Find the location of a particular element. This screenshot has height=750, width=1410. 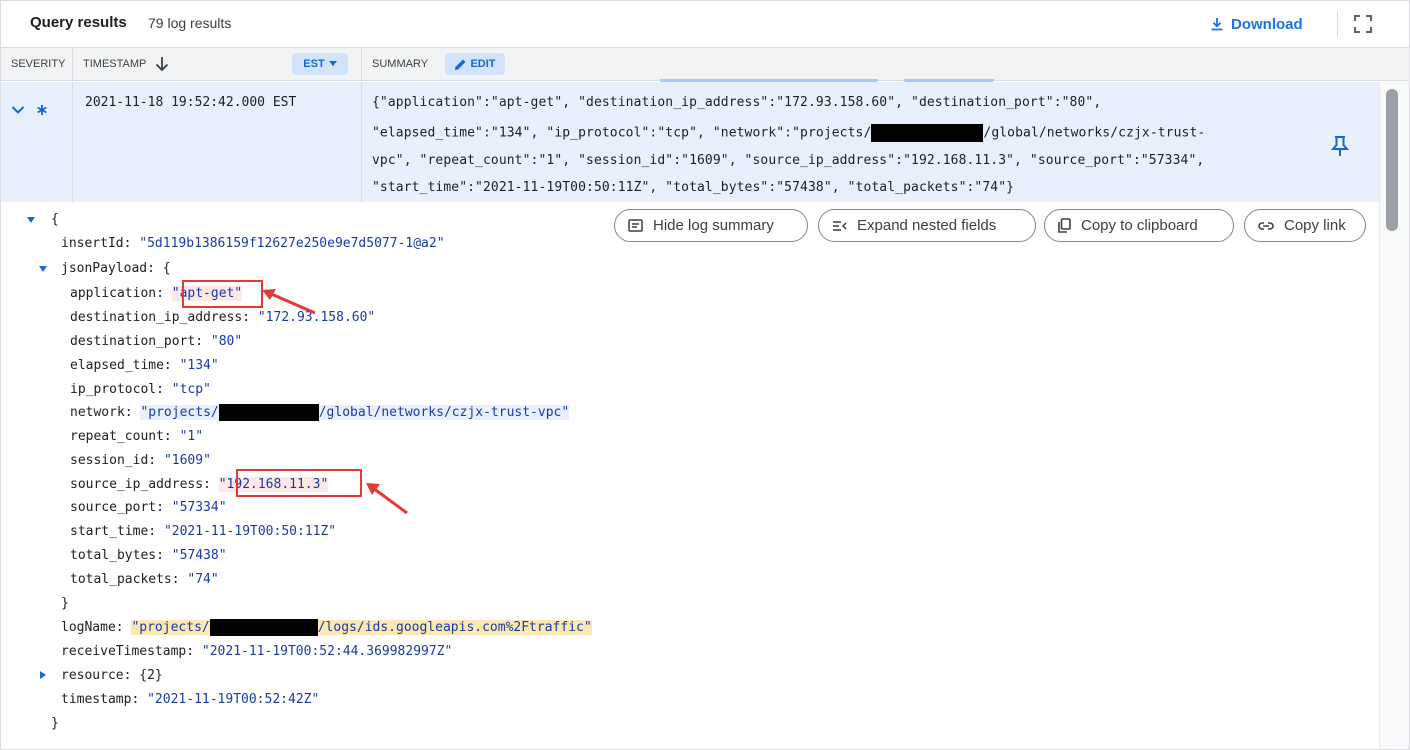

json-field-repeat-count: repeat_count: "1" is located at coordinates (137, 436).